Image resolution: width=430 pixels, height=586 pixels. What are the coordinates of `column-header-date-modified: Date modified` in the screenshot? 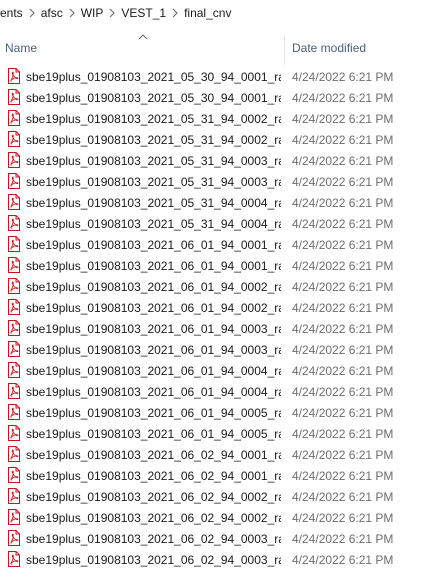 It's located at (357, 47).